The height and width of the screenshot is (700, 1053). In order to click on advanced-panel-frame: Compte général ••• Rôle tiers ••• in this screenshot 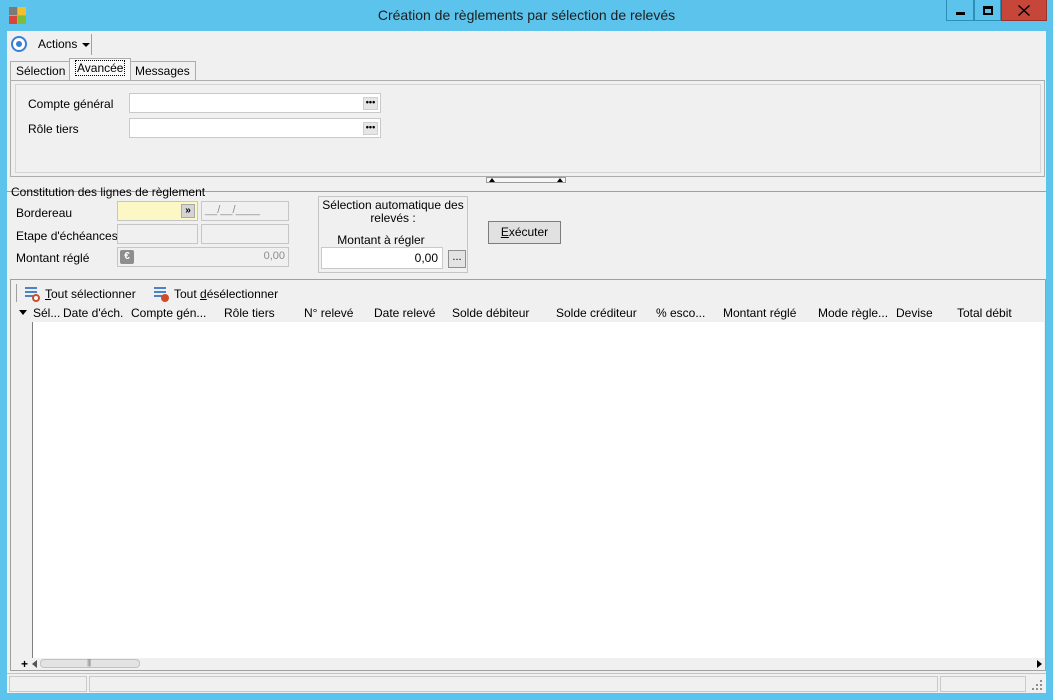, I will do `click(528, 128)`.